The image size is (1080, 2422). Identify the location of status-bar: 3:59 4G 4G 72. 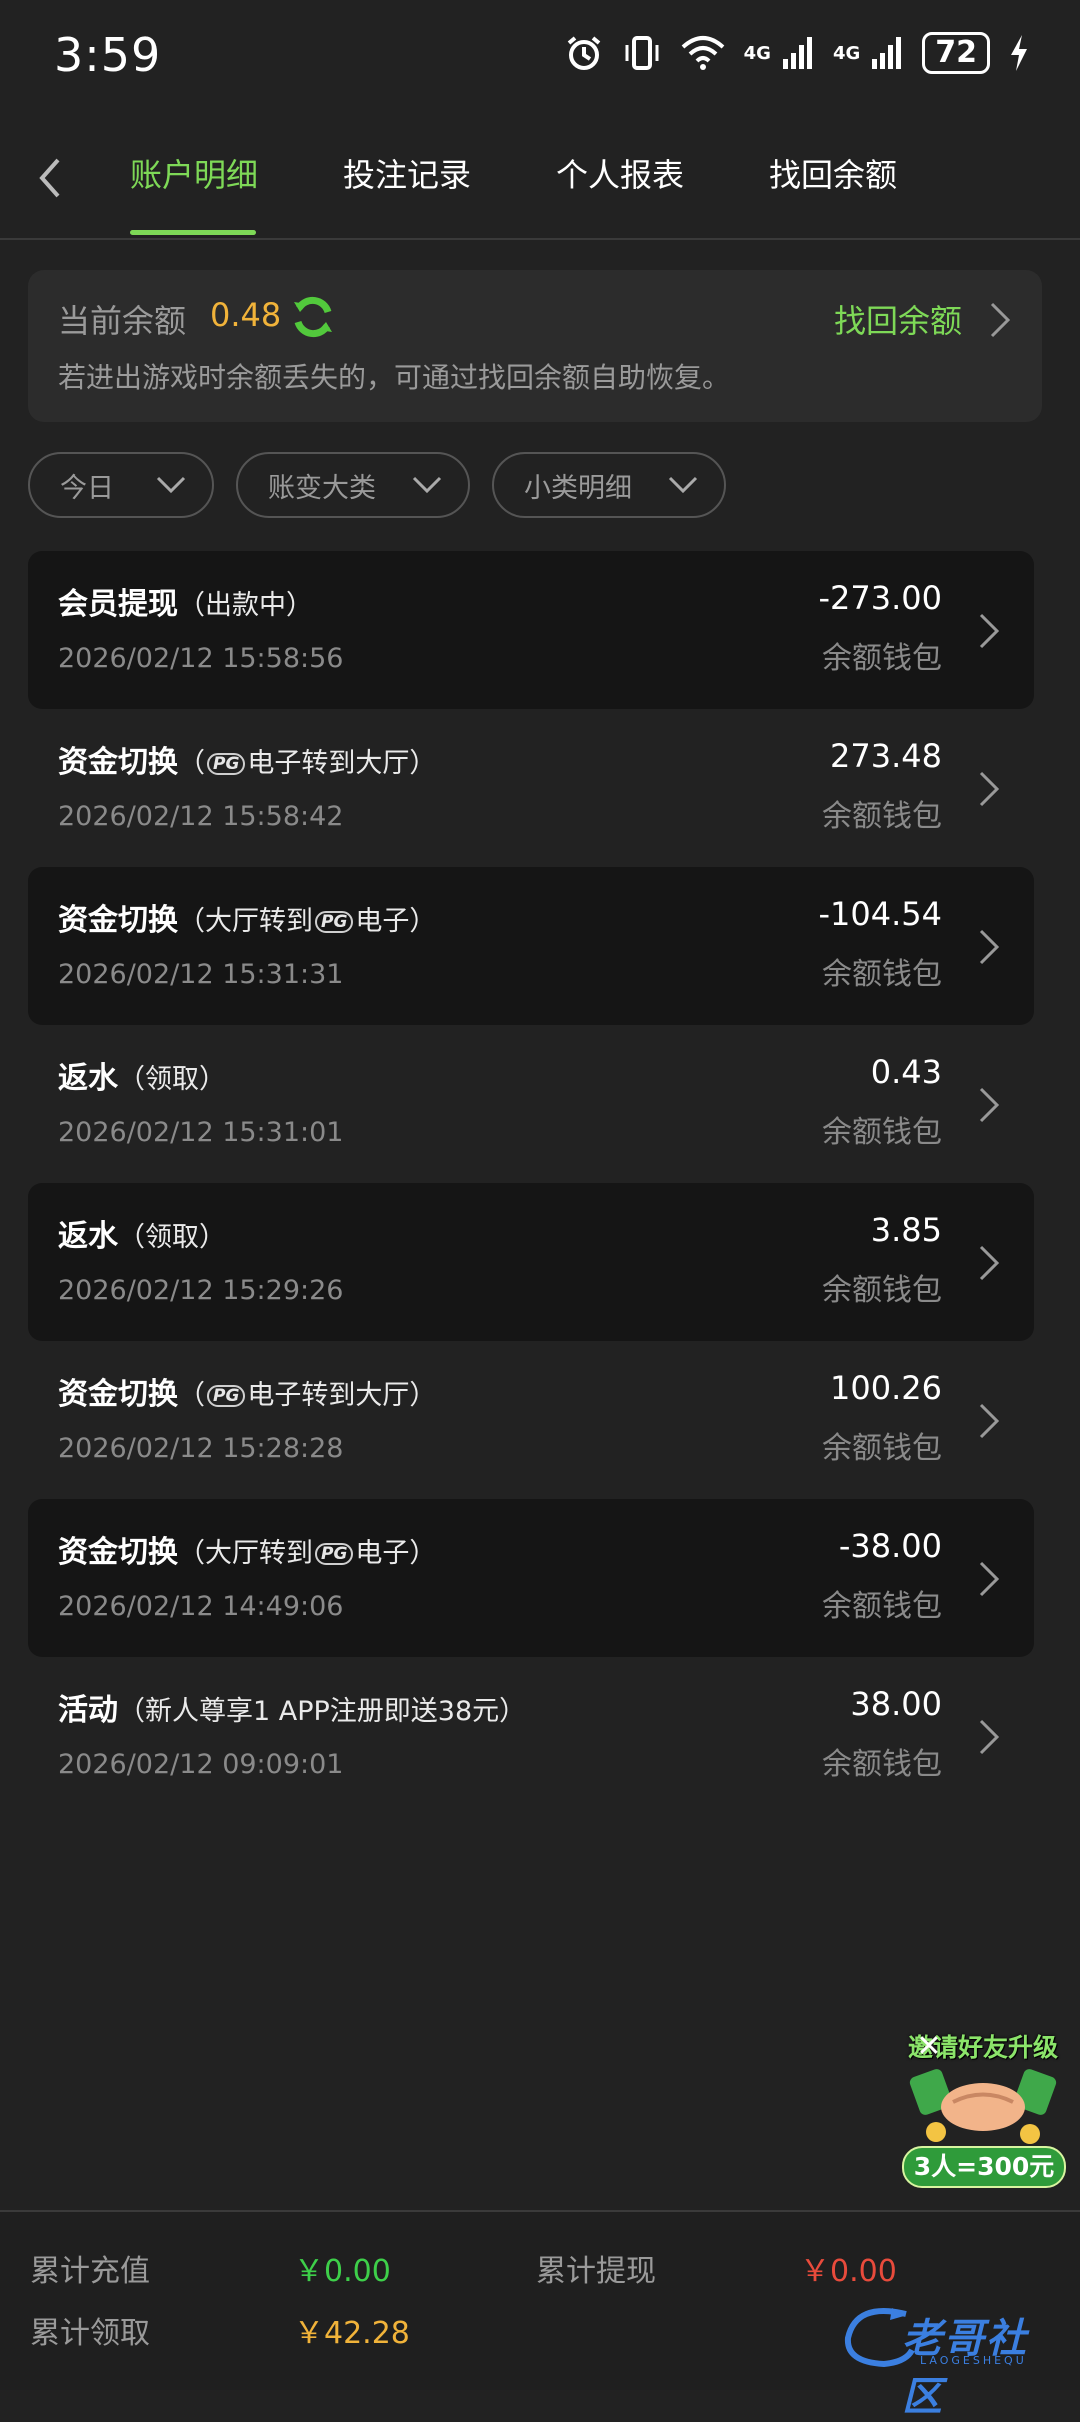
(540, 60).